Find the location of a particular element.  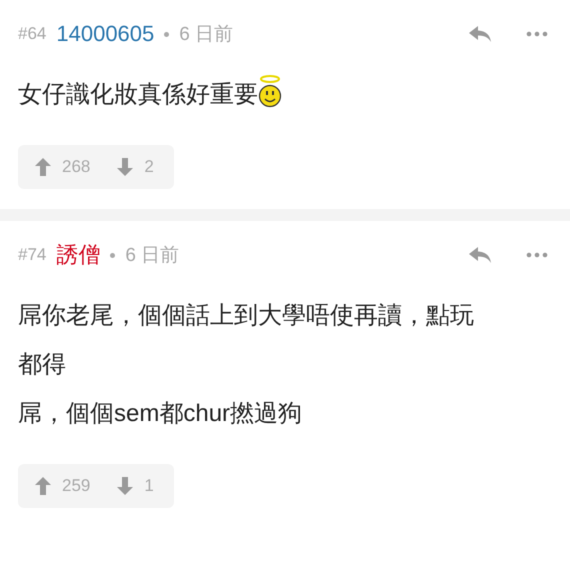

upvote-button: 268 is located at coordinates (62, 167).